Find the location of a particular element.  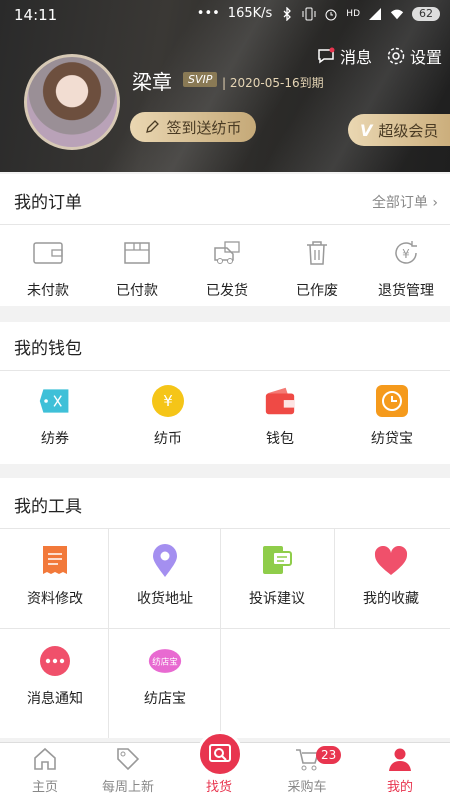

order-paid-label: 已付款 is located at coordinates (137, 291).